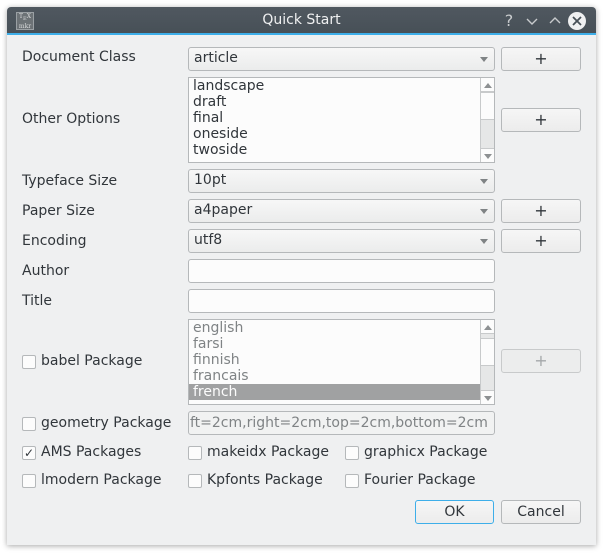  I want to click on other-options-list: landscape draft final oneside twoside, so click(341, 120).